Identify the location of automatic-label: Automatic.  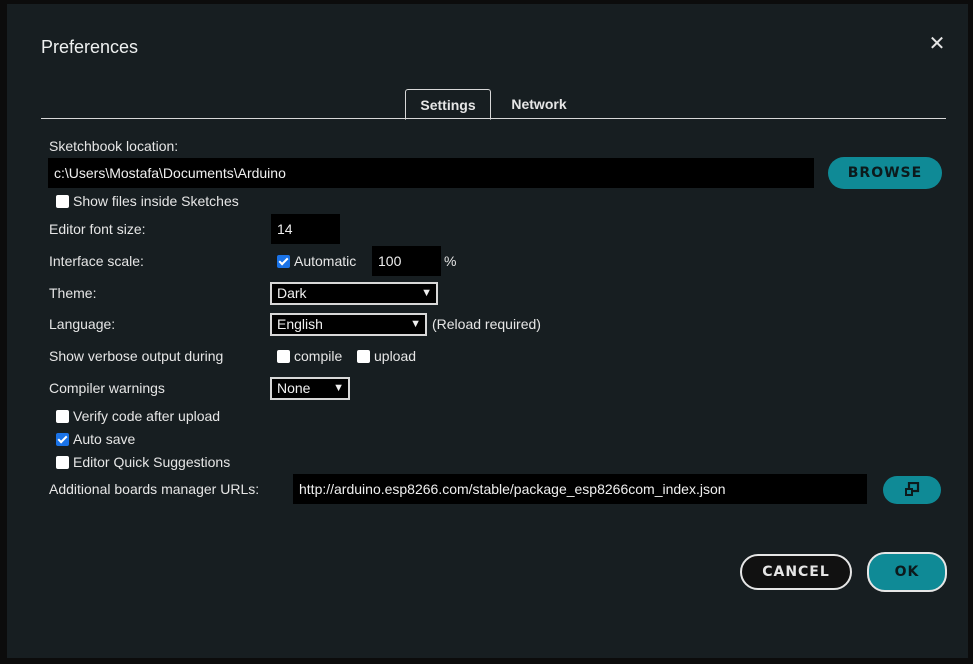
(325, 261).